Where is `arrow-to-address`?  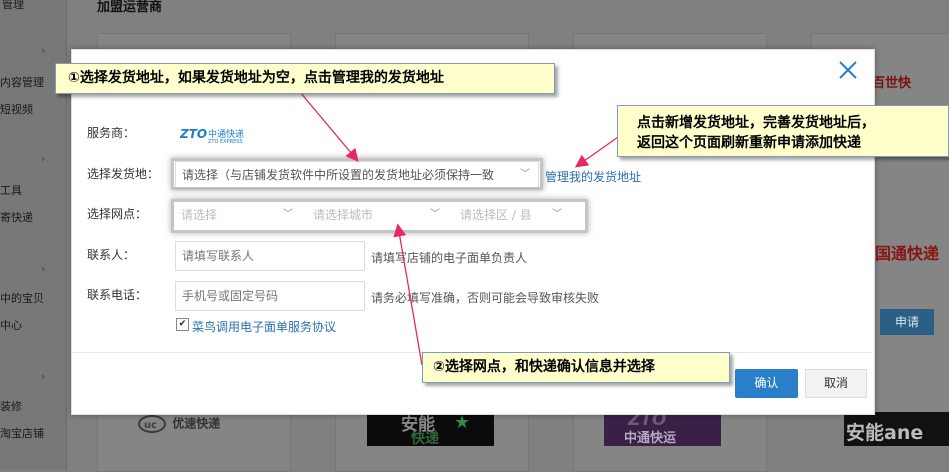
arrow-to-address is located at coordinates (329, 126).